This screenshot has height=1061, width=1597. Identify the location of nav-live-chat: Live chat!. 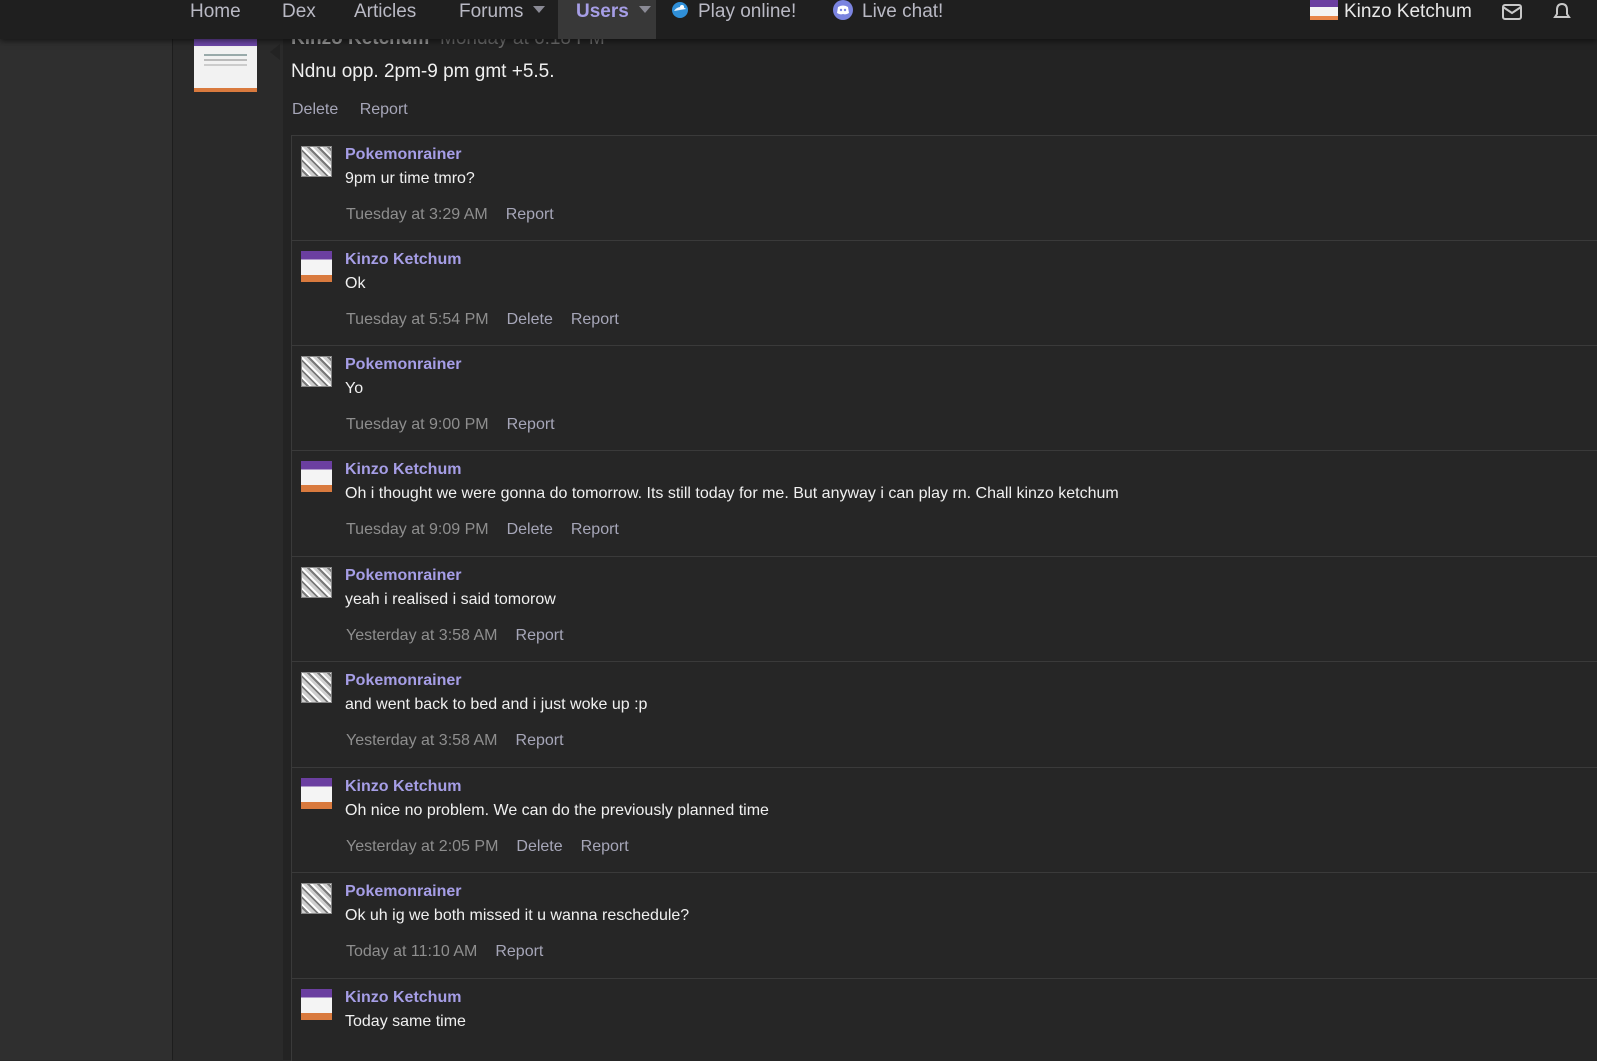
(887, 19).